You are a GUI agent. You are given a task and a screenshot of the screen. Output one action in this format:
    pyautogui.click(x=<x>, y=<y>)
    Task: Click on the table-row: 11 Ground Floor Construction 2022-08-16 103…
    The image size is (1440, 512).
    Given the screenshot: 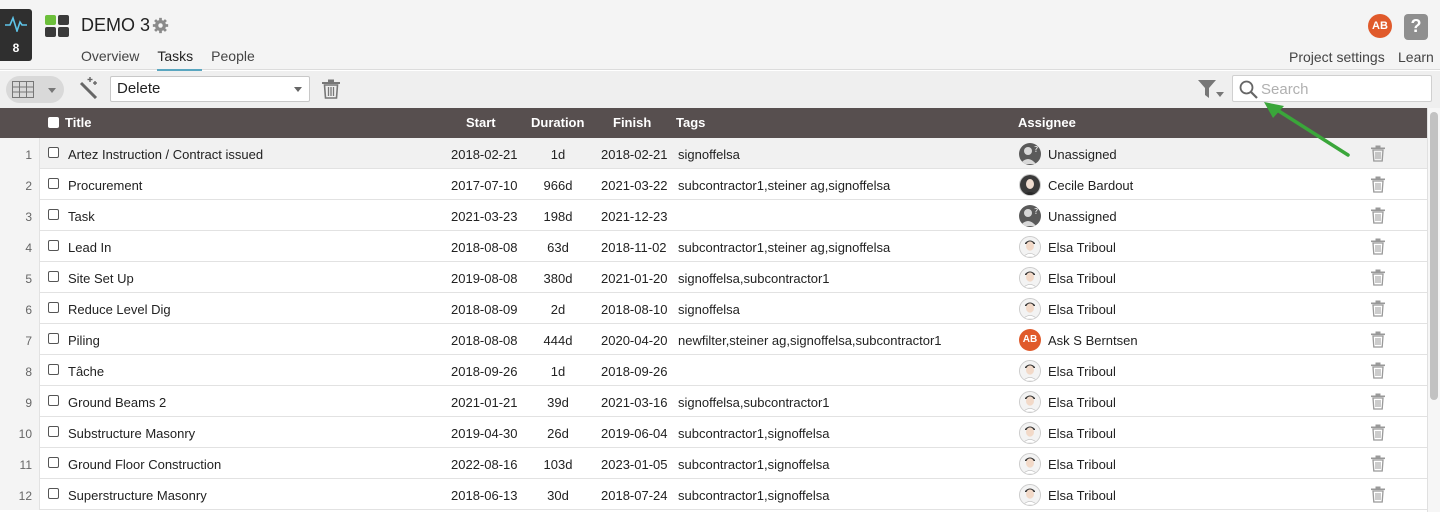 What is the action you would take?
    pyautogui.click(x=713, y=463)
    